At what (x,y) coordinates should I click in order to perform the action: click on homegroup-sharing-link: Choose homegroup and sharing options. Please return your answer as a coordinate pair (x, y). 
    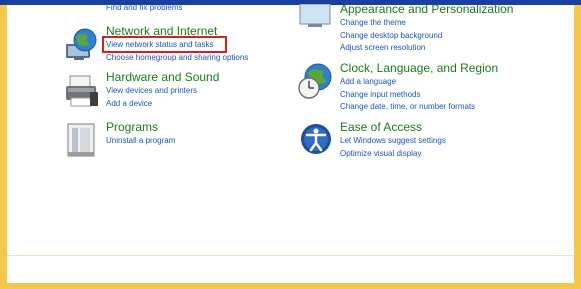
    Looking at the image, I should click on (177, 58).